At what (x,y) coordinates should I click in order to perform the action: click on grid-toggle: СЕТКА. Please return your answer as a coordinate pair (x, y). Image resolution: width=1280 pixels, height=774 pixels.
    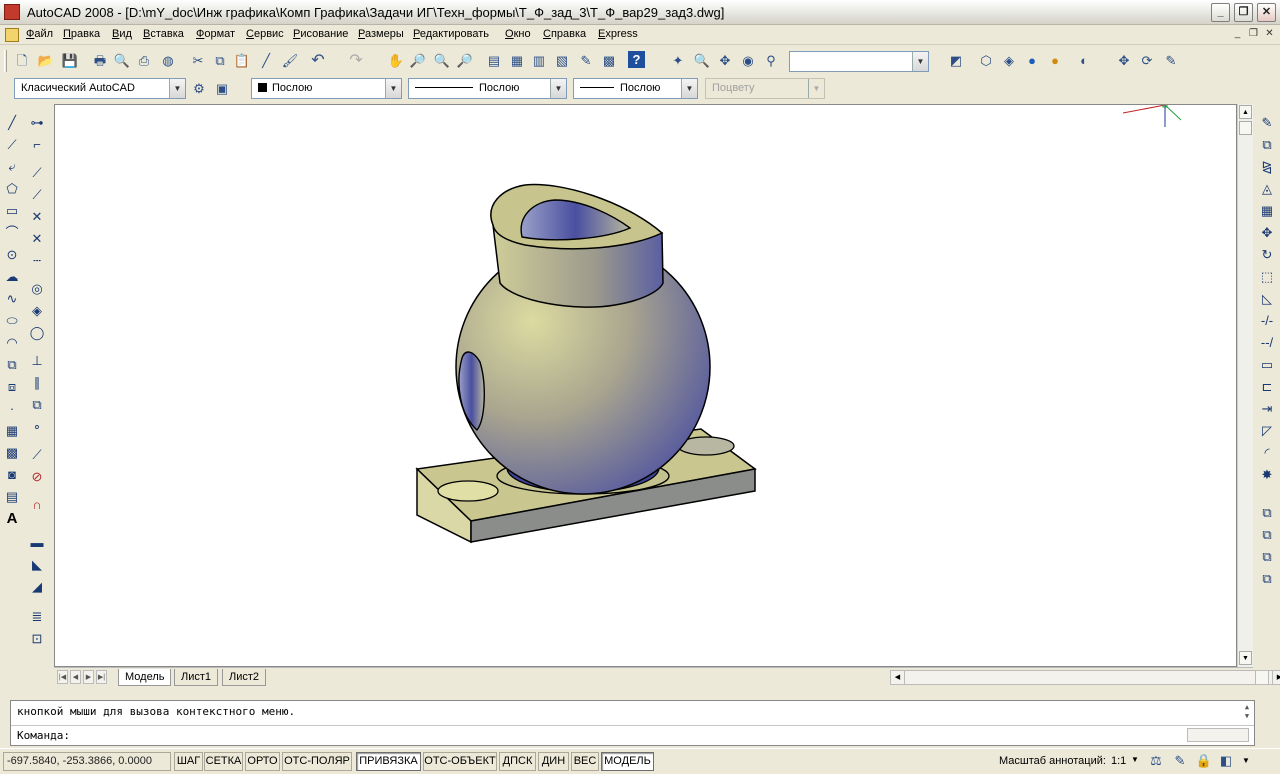
    Looking at the image, I should click on (223, 761).